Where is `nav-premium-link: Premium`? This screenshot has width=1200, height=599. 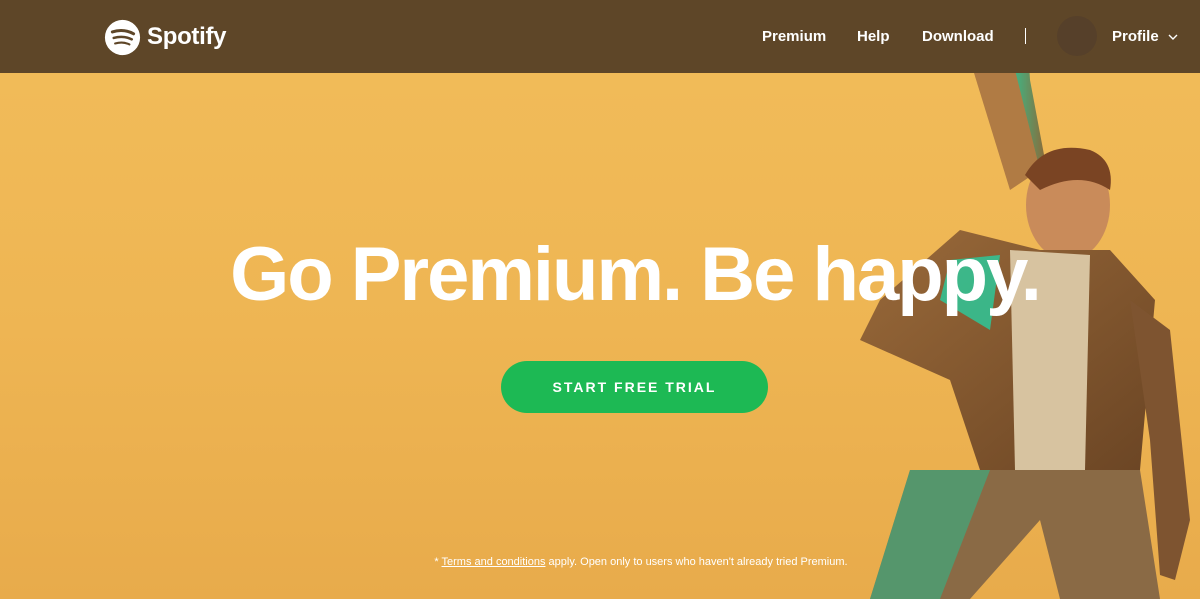
nav-premium-link: Premium is located at coordinates (794, 36).